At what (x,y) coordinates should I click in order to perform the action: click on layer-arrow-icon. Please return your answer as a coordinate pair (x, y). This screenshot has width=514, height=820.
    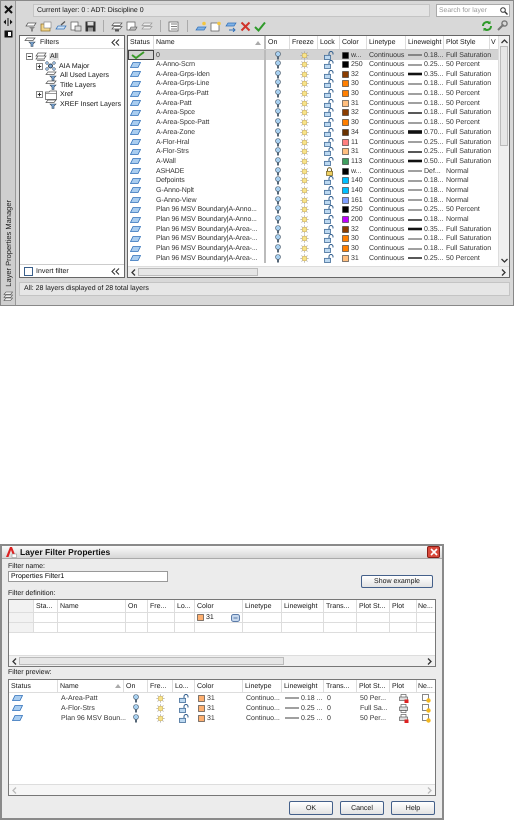
    Looking at the image, I should click on (231, 26).